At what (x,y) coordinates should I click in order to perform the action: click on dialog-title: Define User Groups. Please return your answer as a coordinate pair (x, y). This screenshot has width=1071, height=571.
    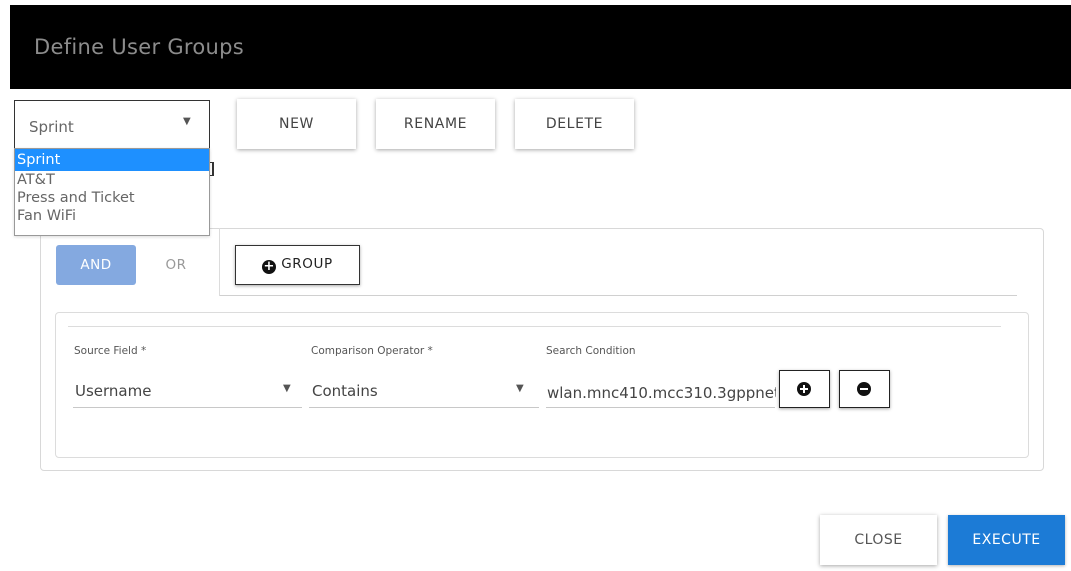
    Looking at the image, I should click on (139, 47).